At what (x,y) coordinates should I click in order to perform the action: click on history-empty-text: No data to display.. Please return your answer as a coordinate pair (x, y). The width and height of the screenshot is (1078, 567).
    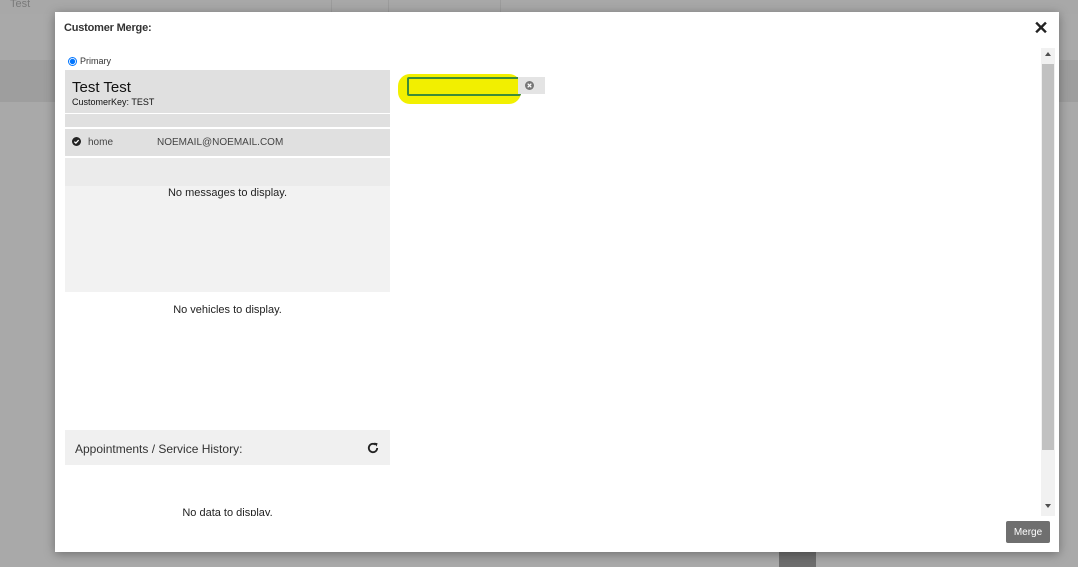
    Looking at the image, I should click on (227, 511).